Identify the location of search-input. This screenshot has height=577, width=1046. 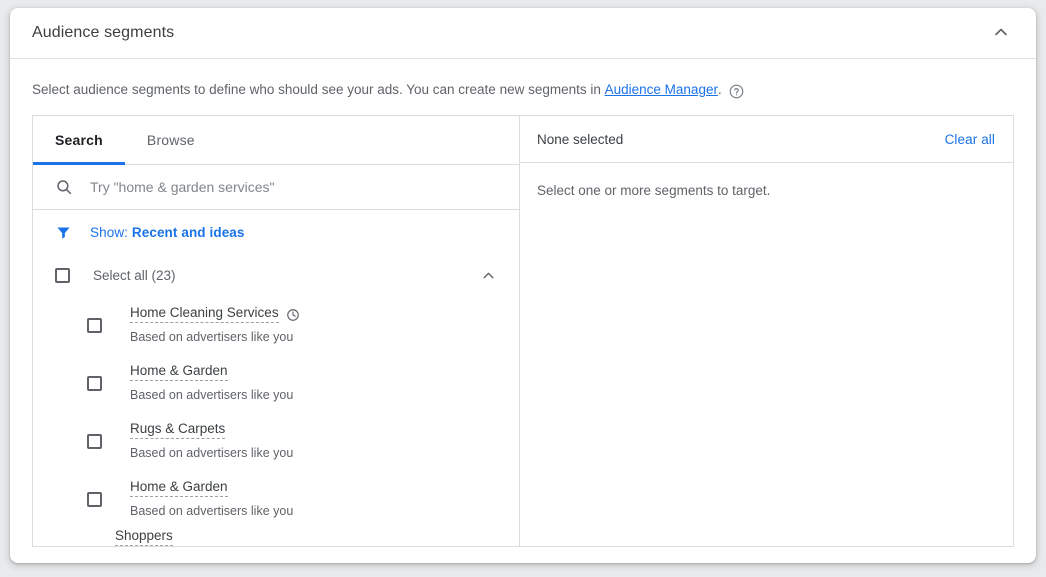
(280, 187).